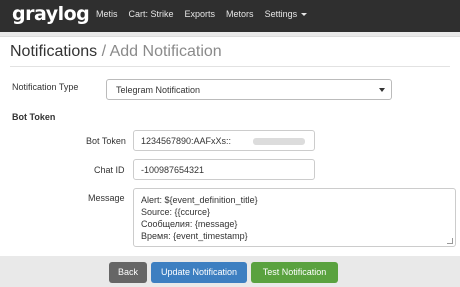  What do you see at coordinates (128, 272) in the screenshot?
I see `back-button: Back` at bounding box center [128, 272].